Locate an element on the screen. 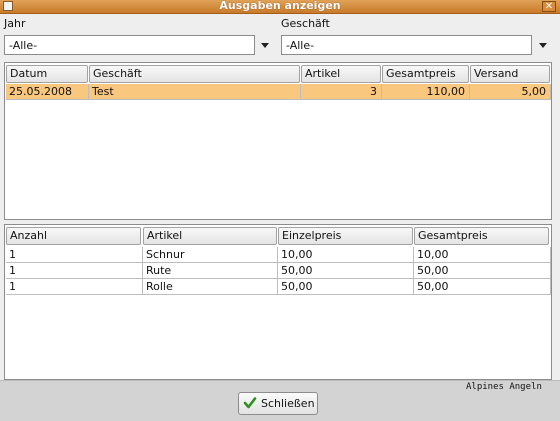 The width and height of the screenshot is (560, 421). items-header-artikel: Artikel is located at coordinates (210, 236).